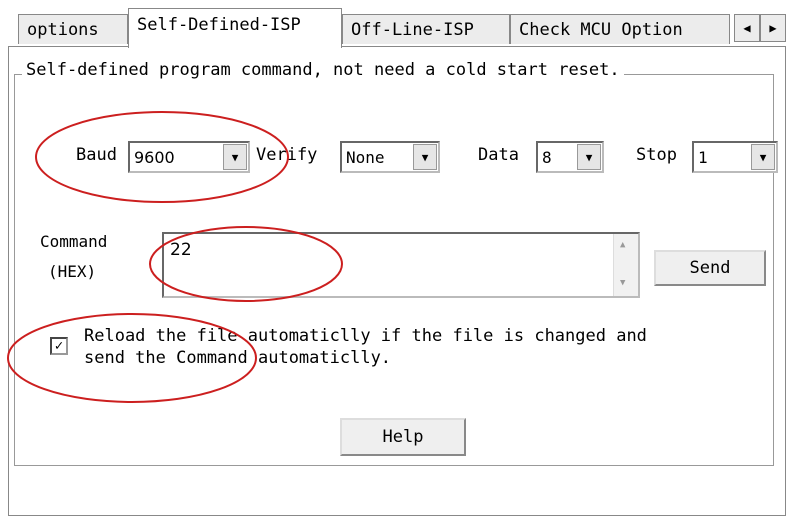 The image size is (787, 524). Describe the element at coordinates (656, 155) in the screenshot. I see `stop-label: Stop` at that location.